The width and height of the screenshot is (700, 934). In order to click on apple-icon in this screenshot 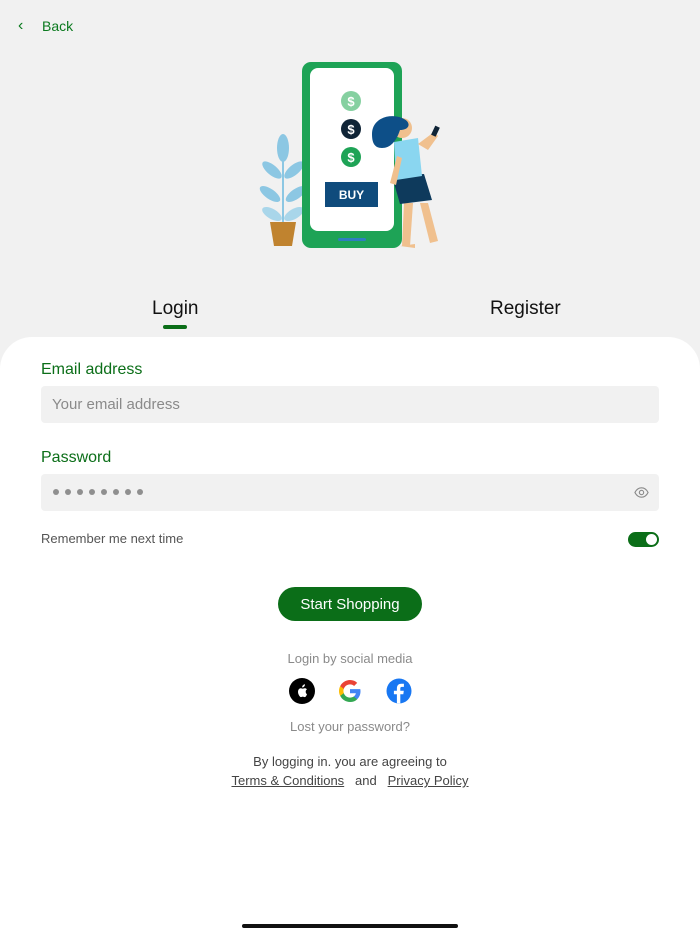, I will do `click(302, 691)`.